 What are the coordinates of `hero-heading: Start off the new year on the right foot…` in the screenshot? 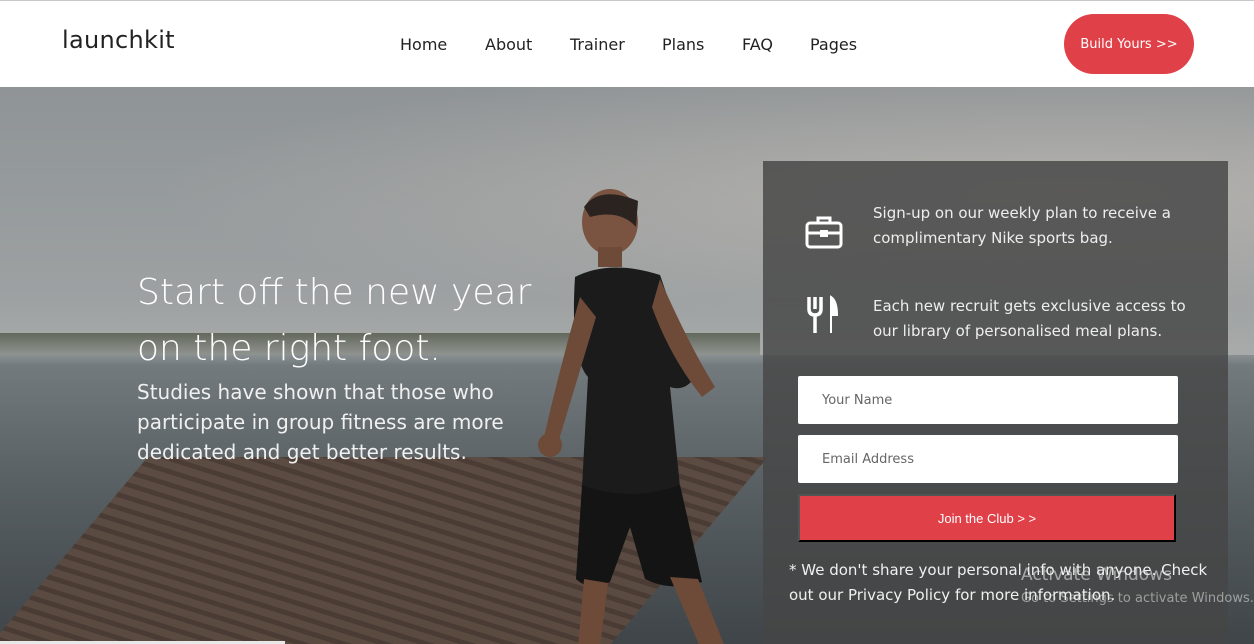 It's located at (334, 320).